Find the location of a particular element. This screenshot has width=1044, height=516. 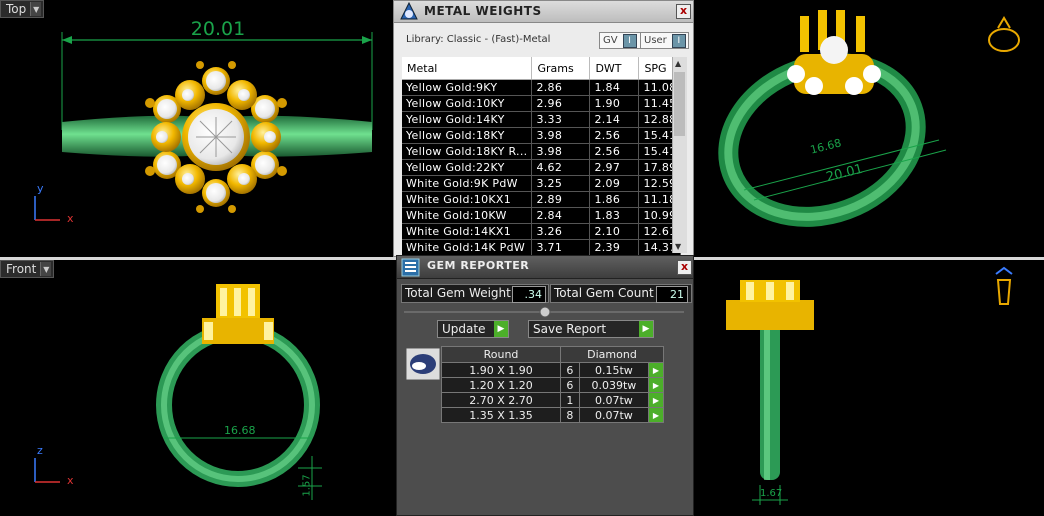

table-row: Yellow Gold:14KY 3.33 2.14 12.88 is located at coordinates (542, 119).